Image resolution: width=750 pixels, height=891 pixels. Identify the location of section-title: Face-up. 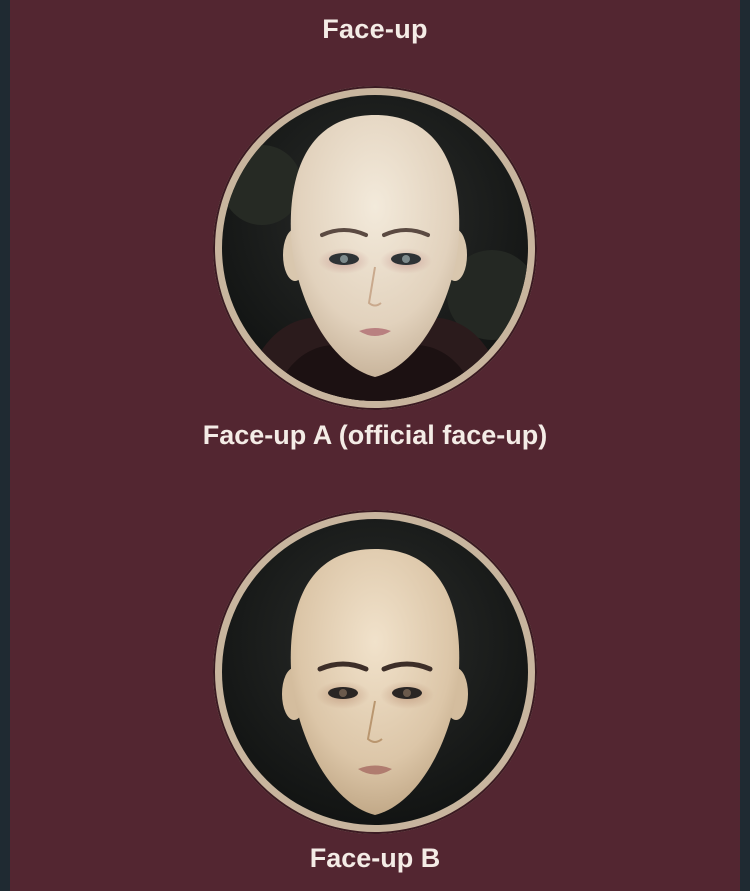
(375, 29).